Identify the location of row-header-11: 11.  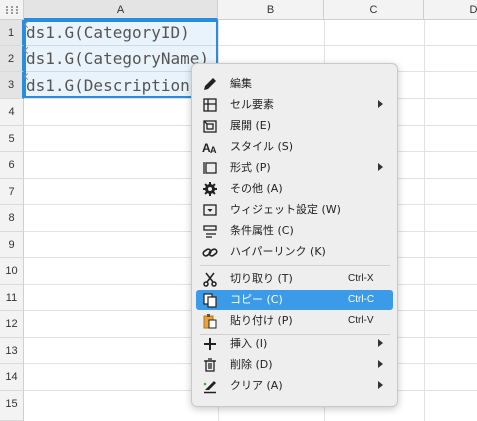
(12, 298).